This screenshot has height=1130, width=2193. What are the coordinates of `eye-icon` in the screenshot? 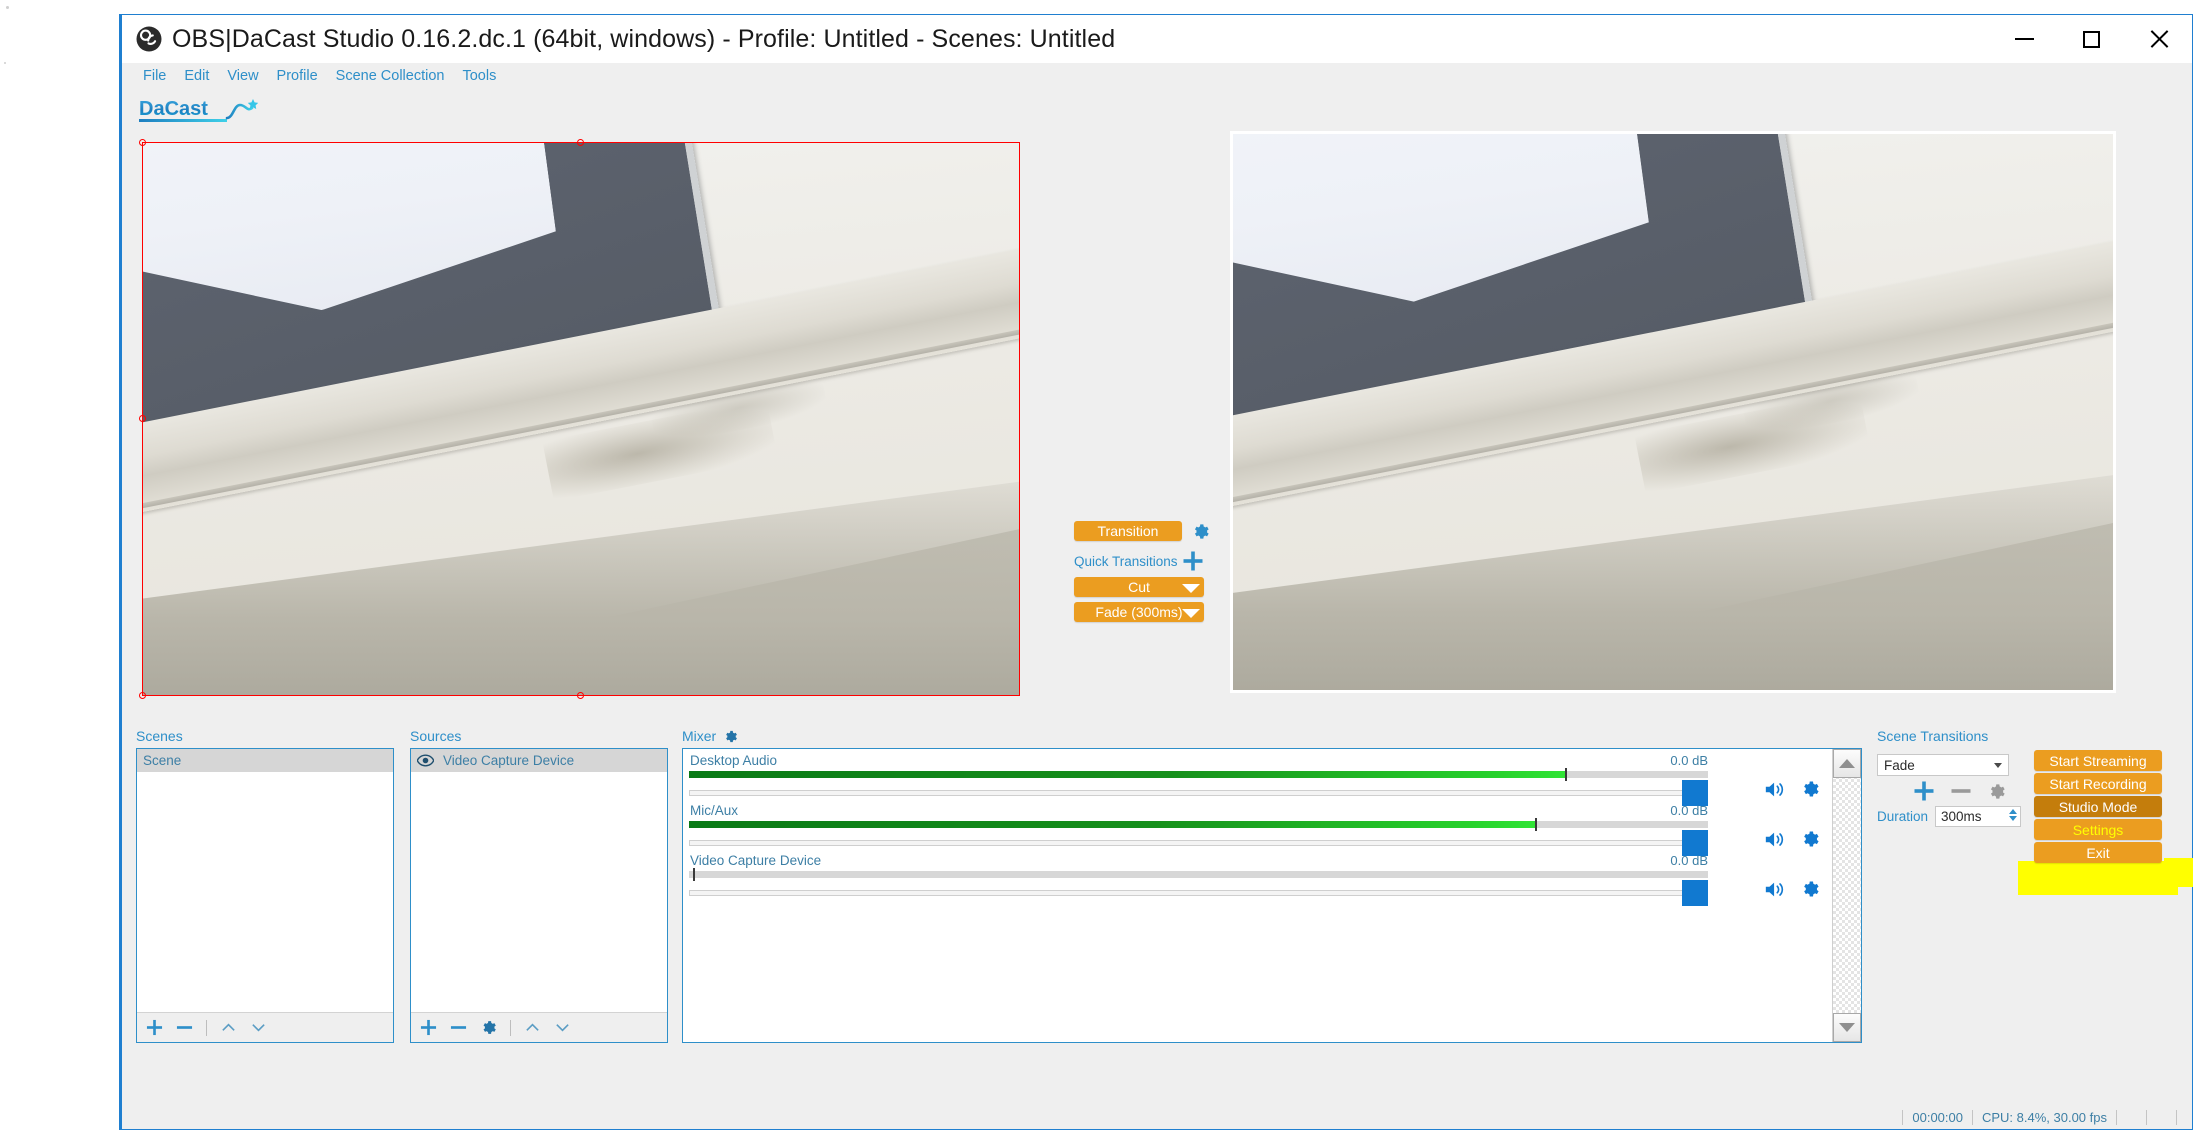 It's located at (425, 760).